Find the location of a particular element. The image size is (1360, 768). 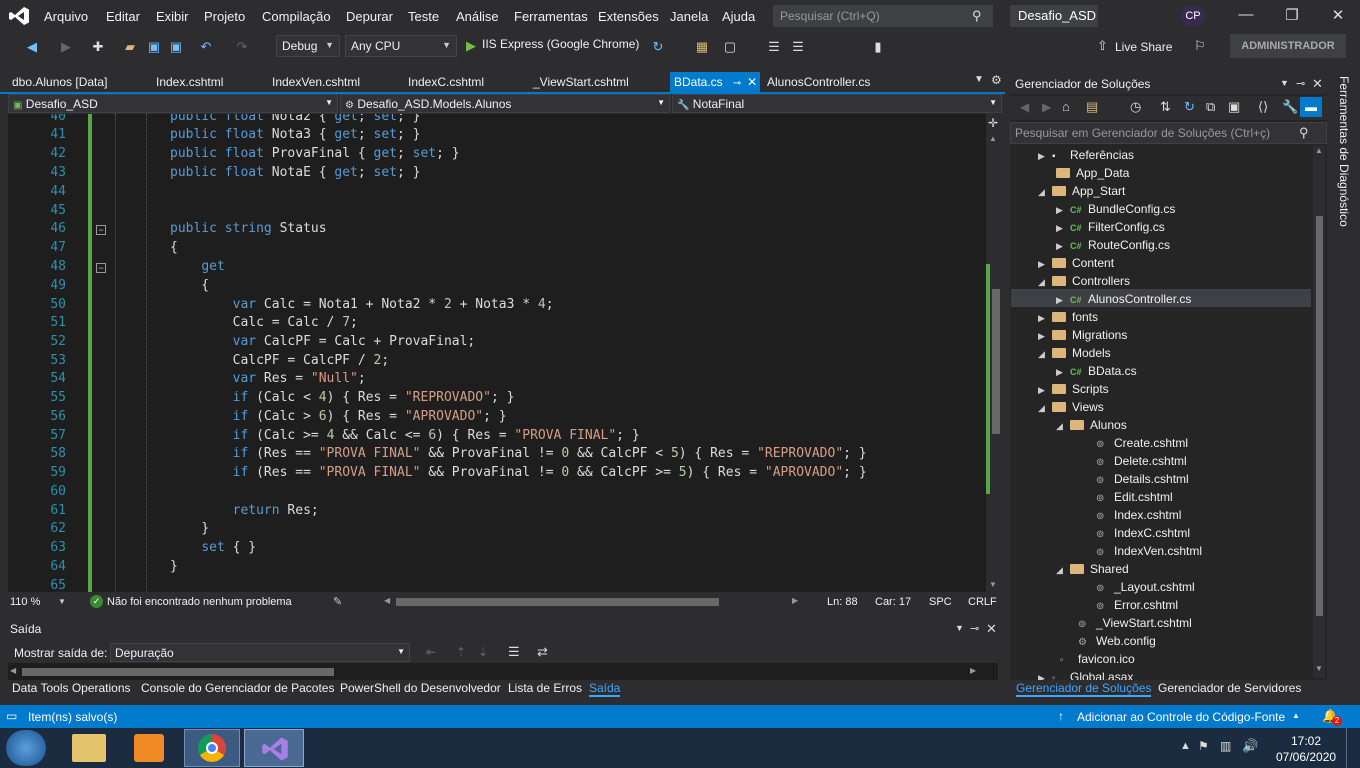

menu-analise: Análise is located at coordinates (477, 16).